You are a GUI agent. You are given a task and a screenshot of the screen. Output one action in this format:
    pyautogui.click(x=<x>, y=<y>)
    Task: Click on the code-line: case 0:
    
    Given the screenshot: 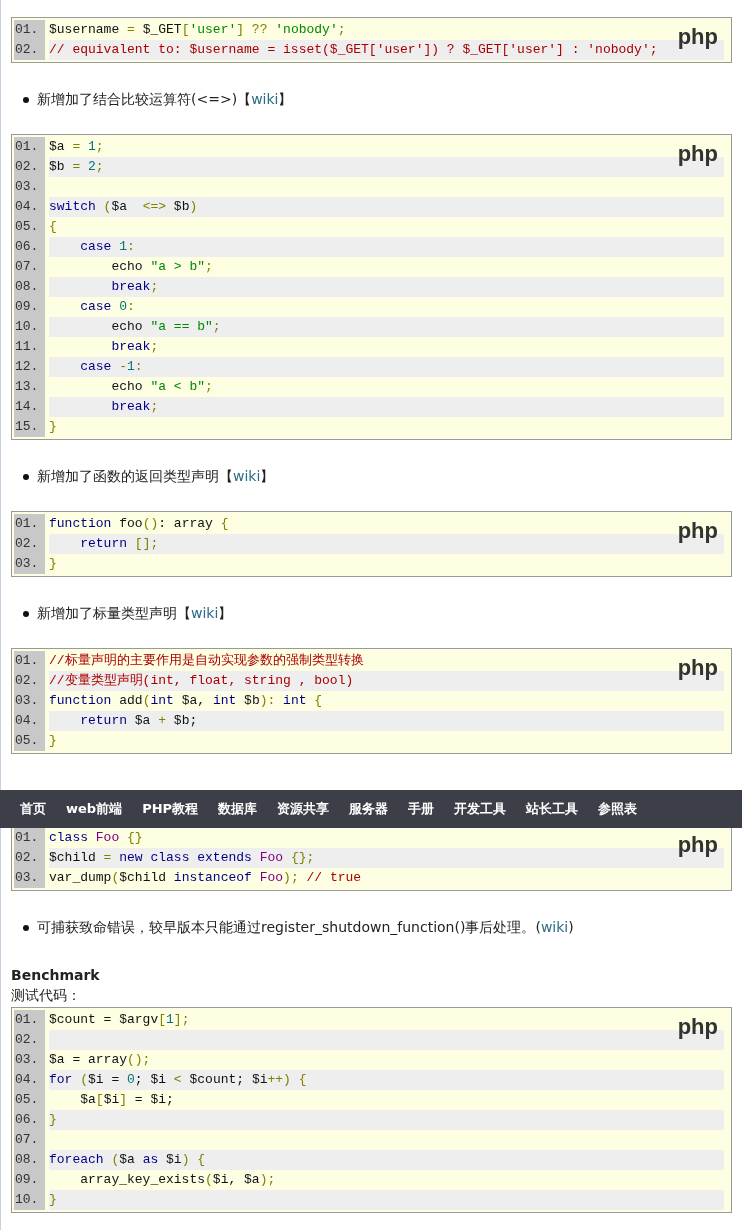 What is the action you would take?
    pyautogui.click(x=107, y=306)
    